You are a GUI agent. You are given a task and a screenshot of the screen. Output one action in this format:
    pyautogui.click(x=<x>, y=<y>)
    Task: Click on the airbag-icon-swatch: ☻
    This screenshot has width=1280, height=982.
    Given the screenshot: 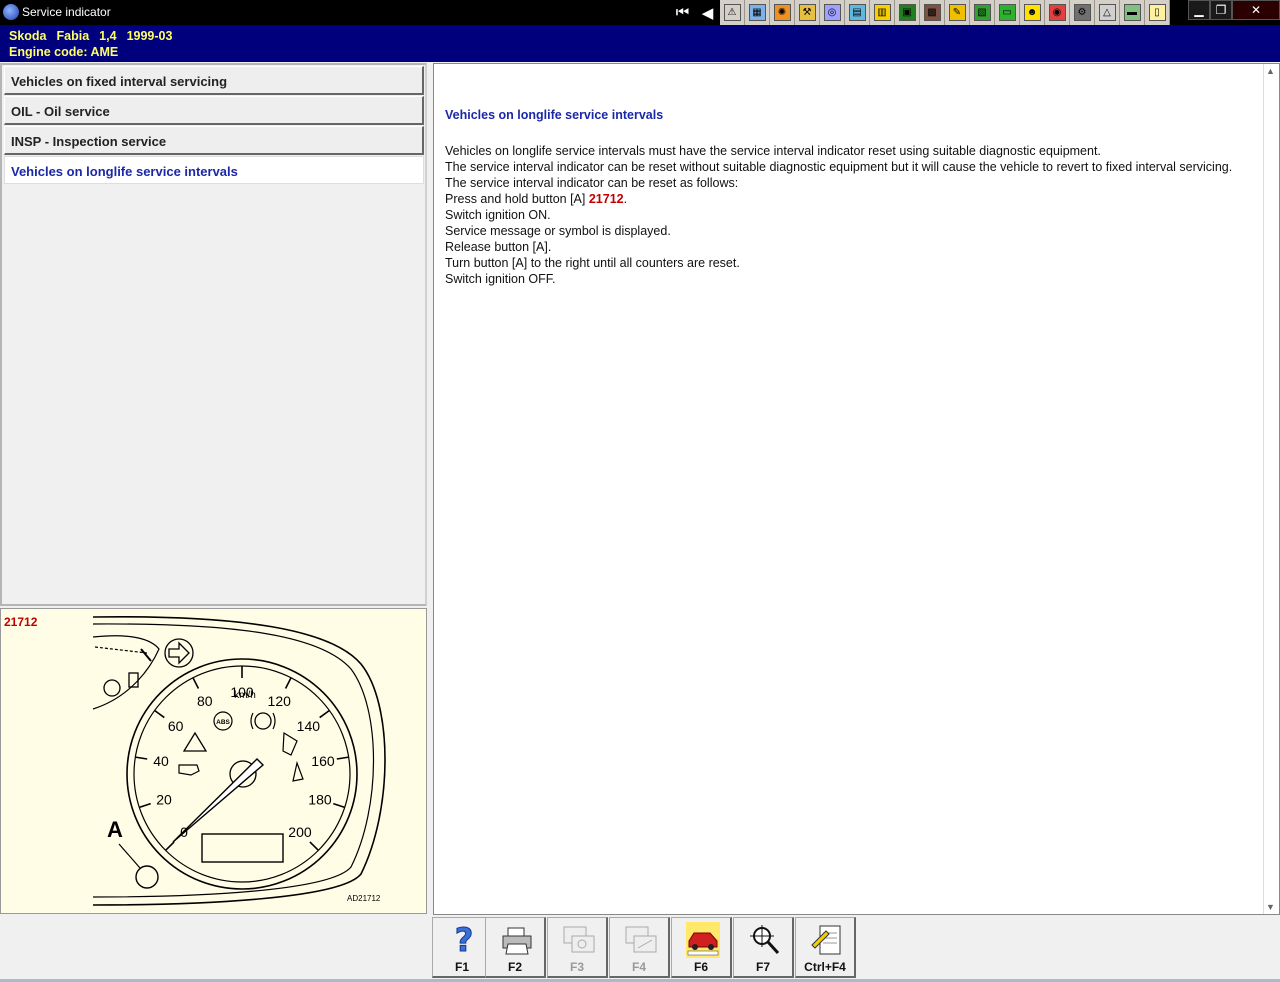 What is the action you would take?
    pyautogui.click(x=1032, y=12)
    